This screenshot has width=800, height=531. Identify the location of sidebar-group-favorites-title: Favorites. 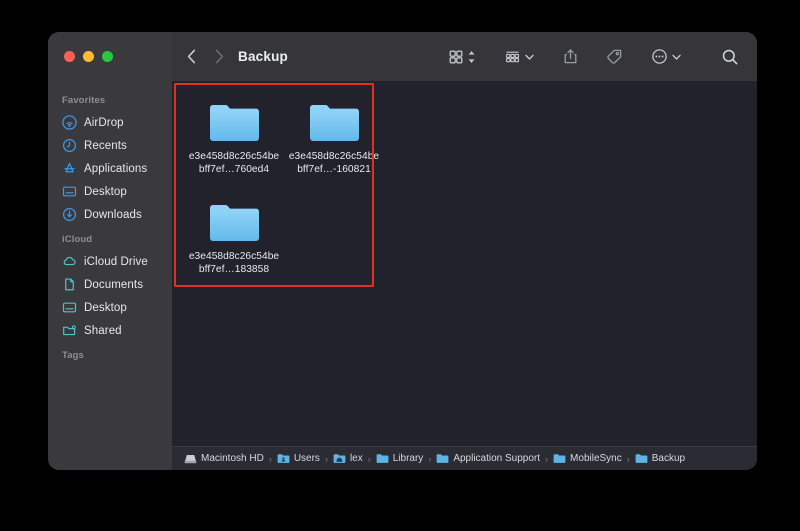
(84, 100).